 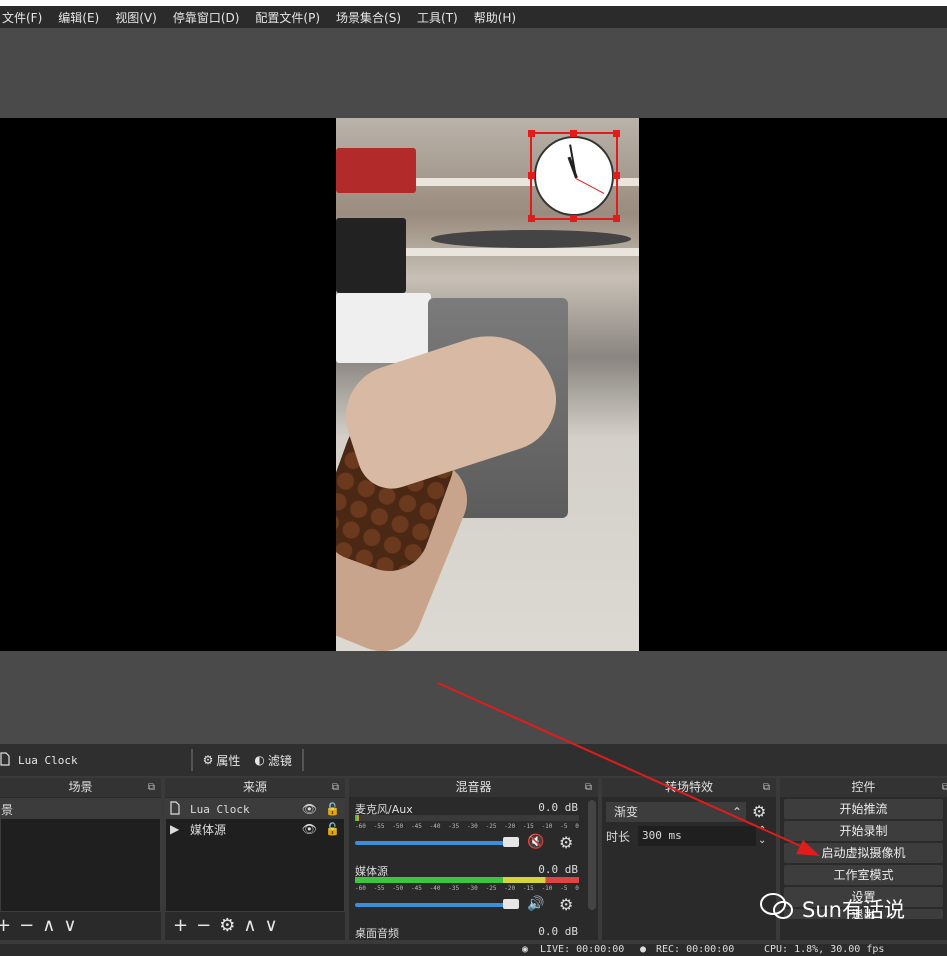 I want to click on sources-toolbar: + − ⚙ ∧ ∨, so click(x=255, y=925).